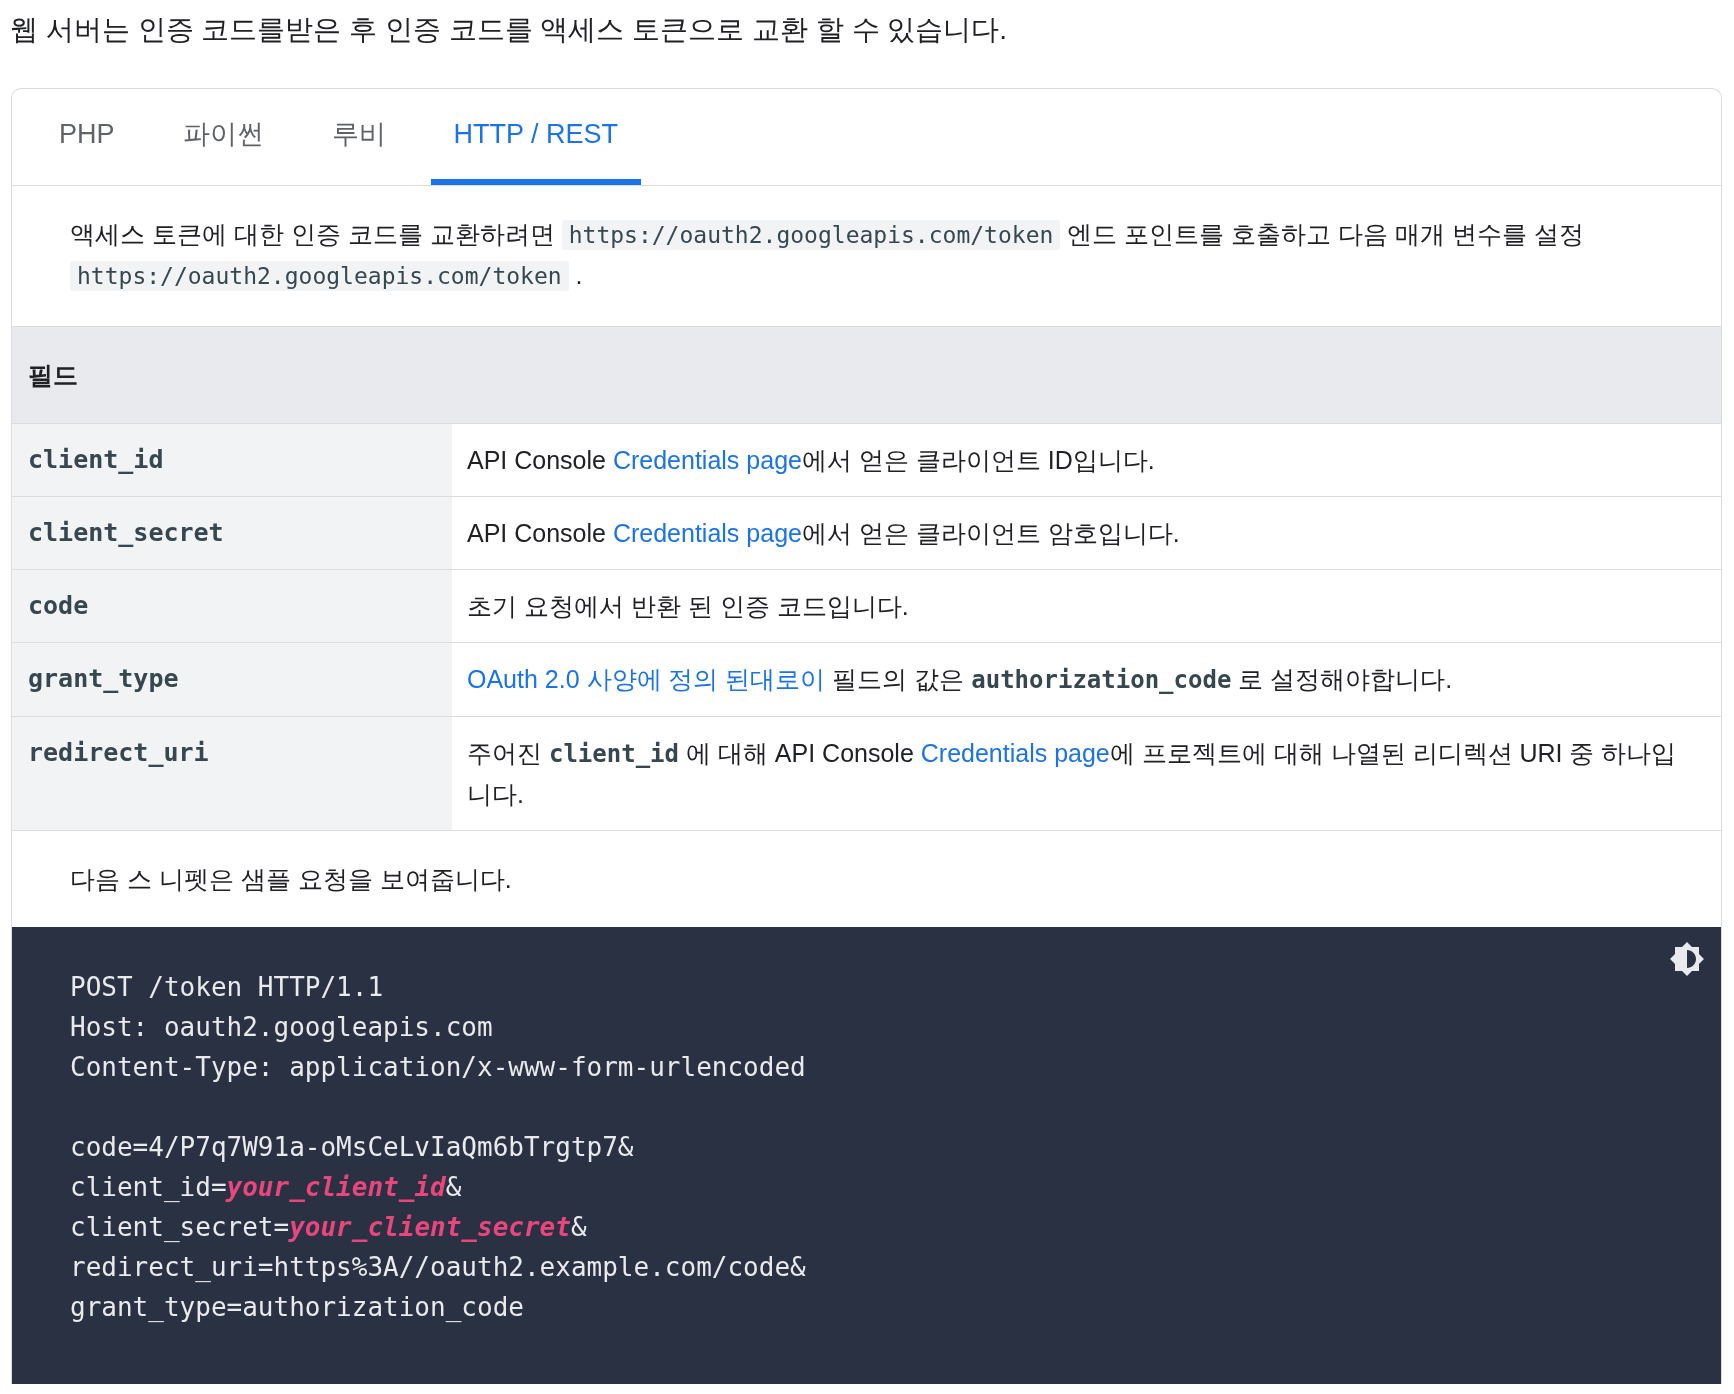  I want to click on table-header: 필드, so click(866, 375).